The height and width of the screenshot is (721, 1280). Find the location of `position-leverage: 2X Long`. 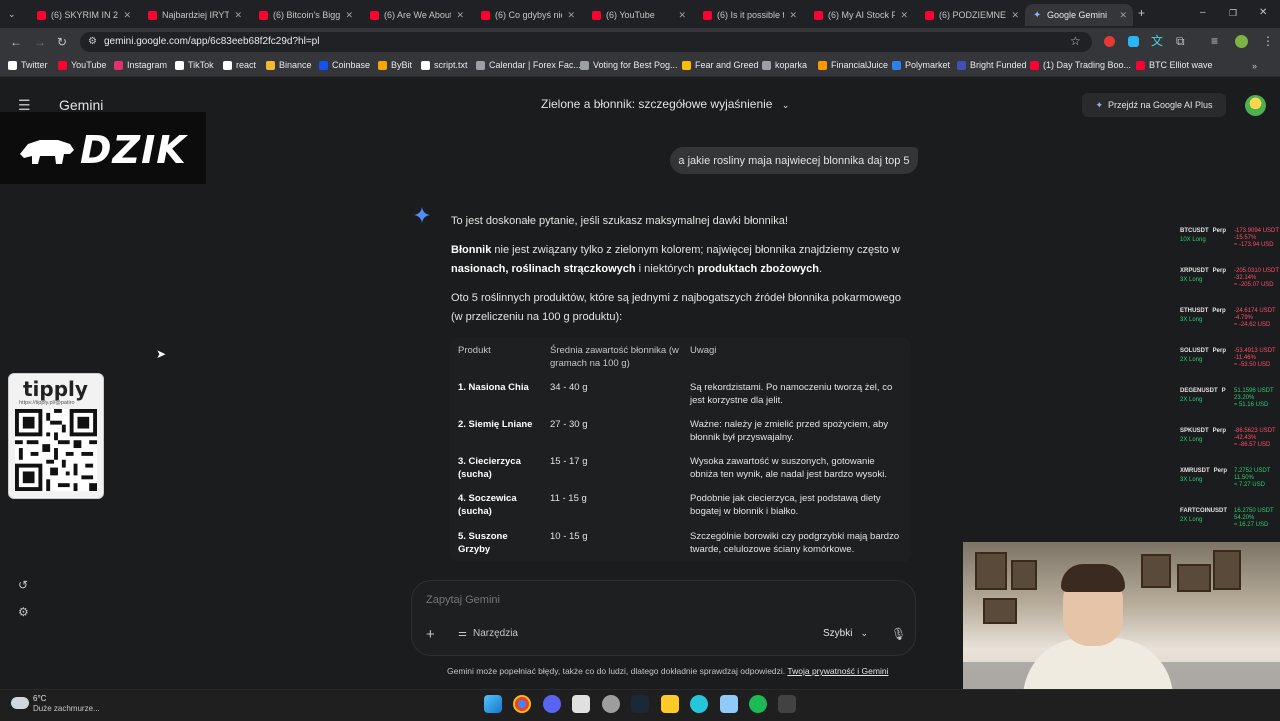

position-leverage: 2X Long is located at coordinates (1191, 360).